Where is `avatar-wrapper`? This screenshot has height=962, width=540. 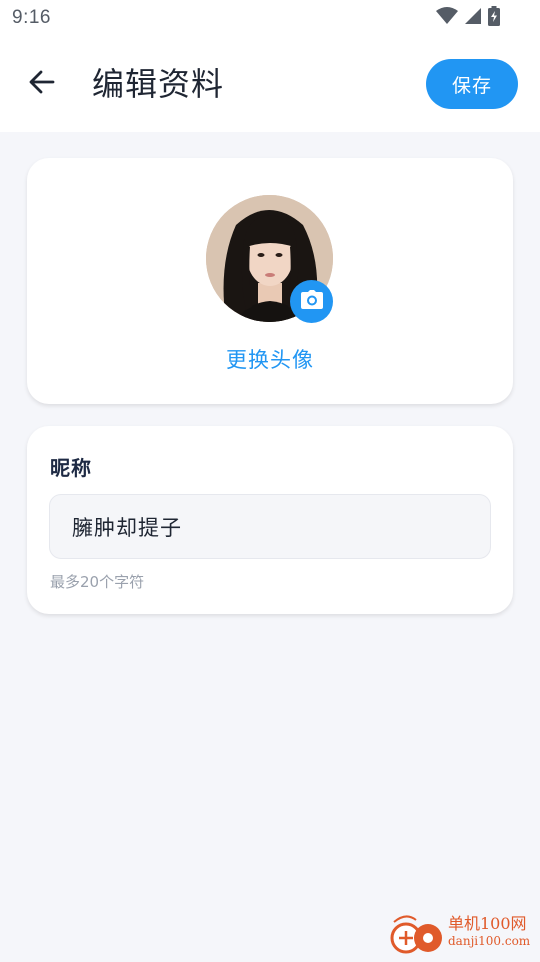
avatar-wrapper is located at coordinates (269, 258).